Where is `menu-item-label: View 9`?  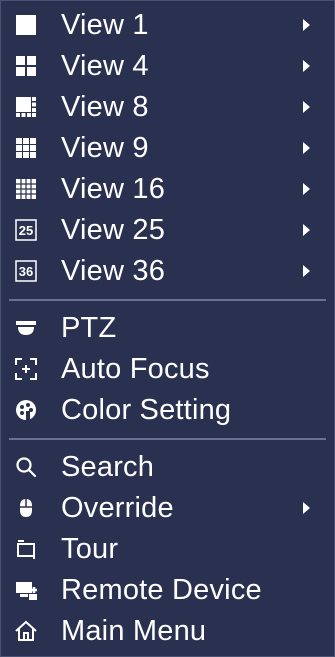
menu-item-label: View 9 is located at coordinates (105, 147).